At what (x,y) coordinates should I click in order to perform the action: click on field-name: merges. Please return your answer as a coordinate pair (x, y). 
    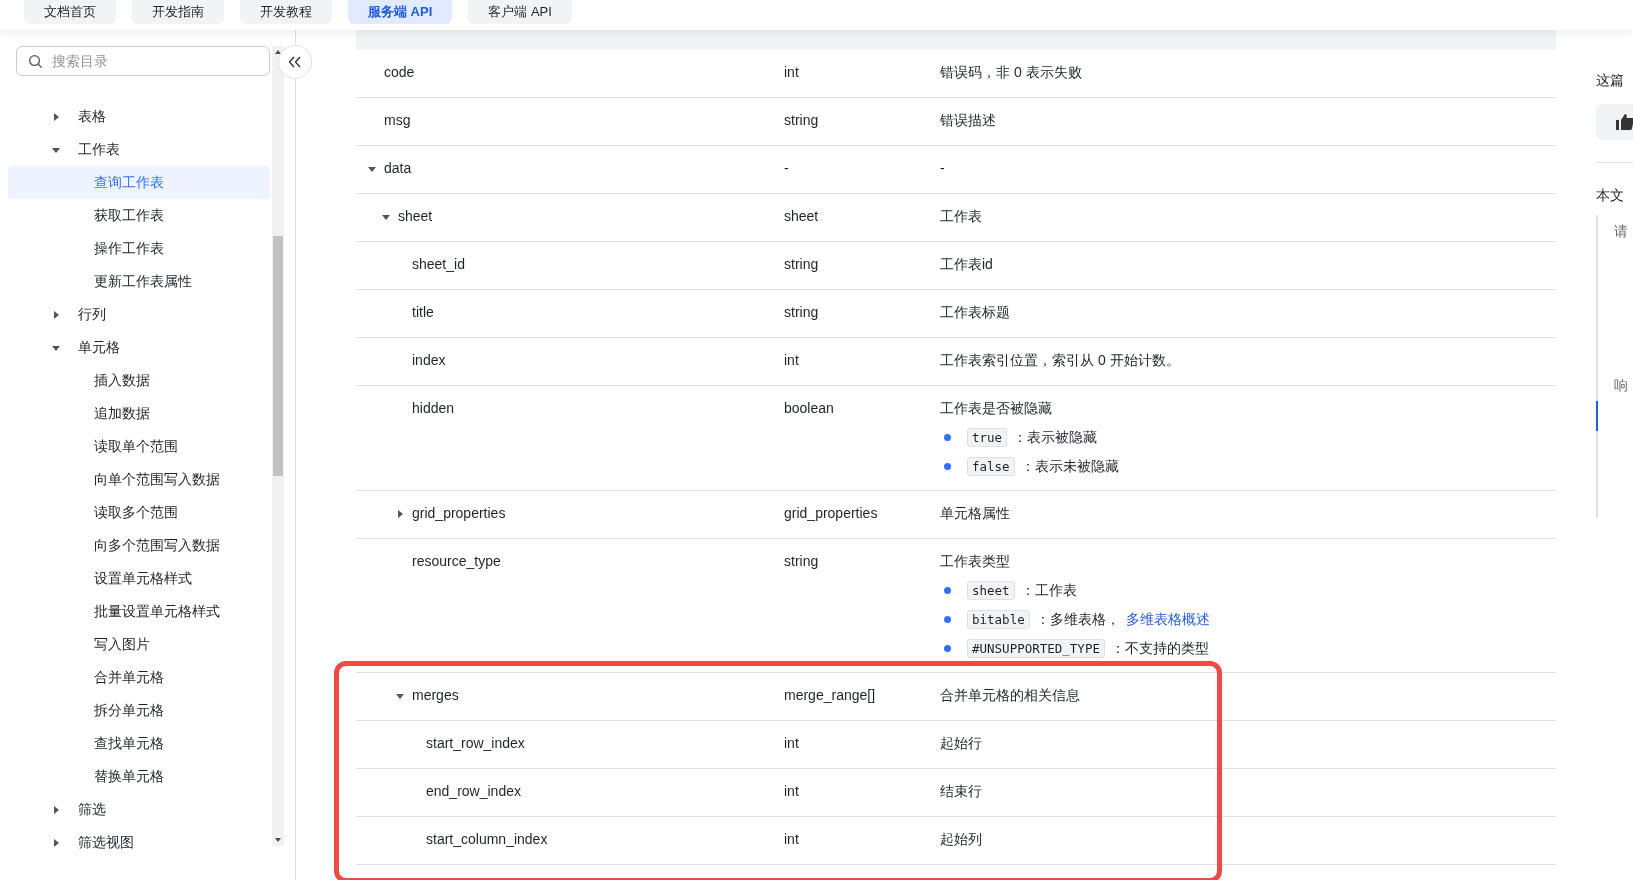
    Looking at the image, I should click on (435, 695).